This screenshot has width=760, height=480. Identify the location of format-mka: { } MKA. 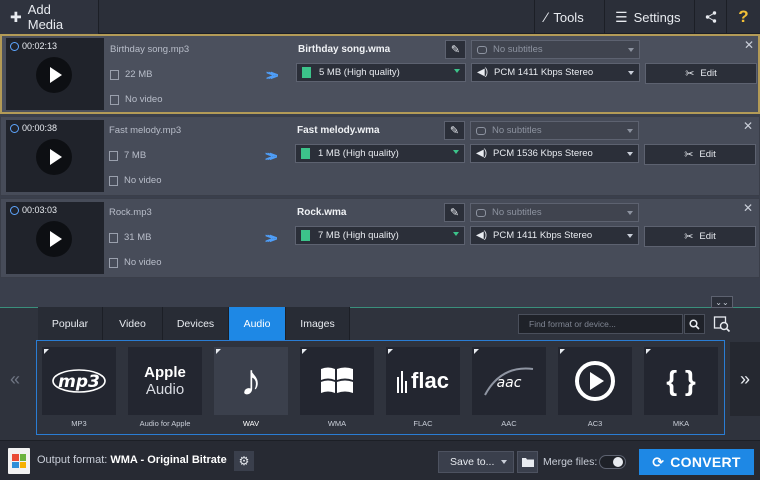
(682, 390).